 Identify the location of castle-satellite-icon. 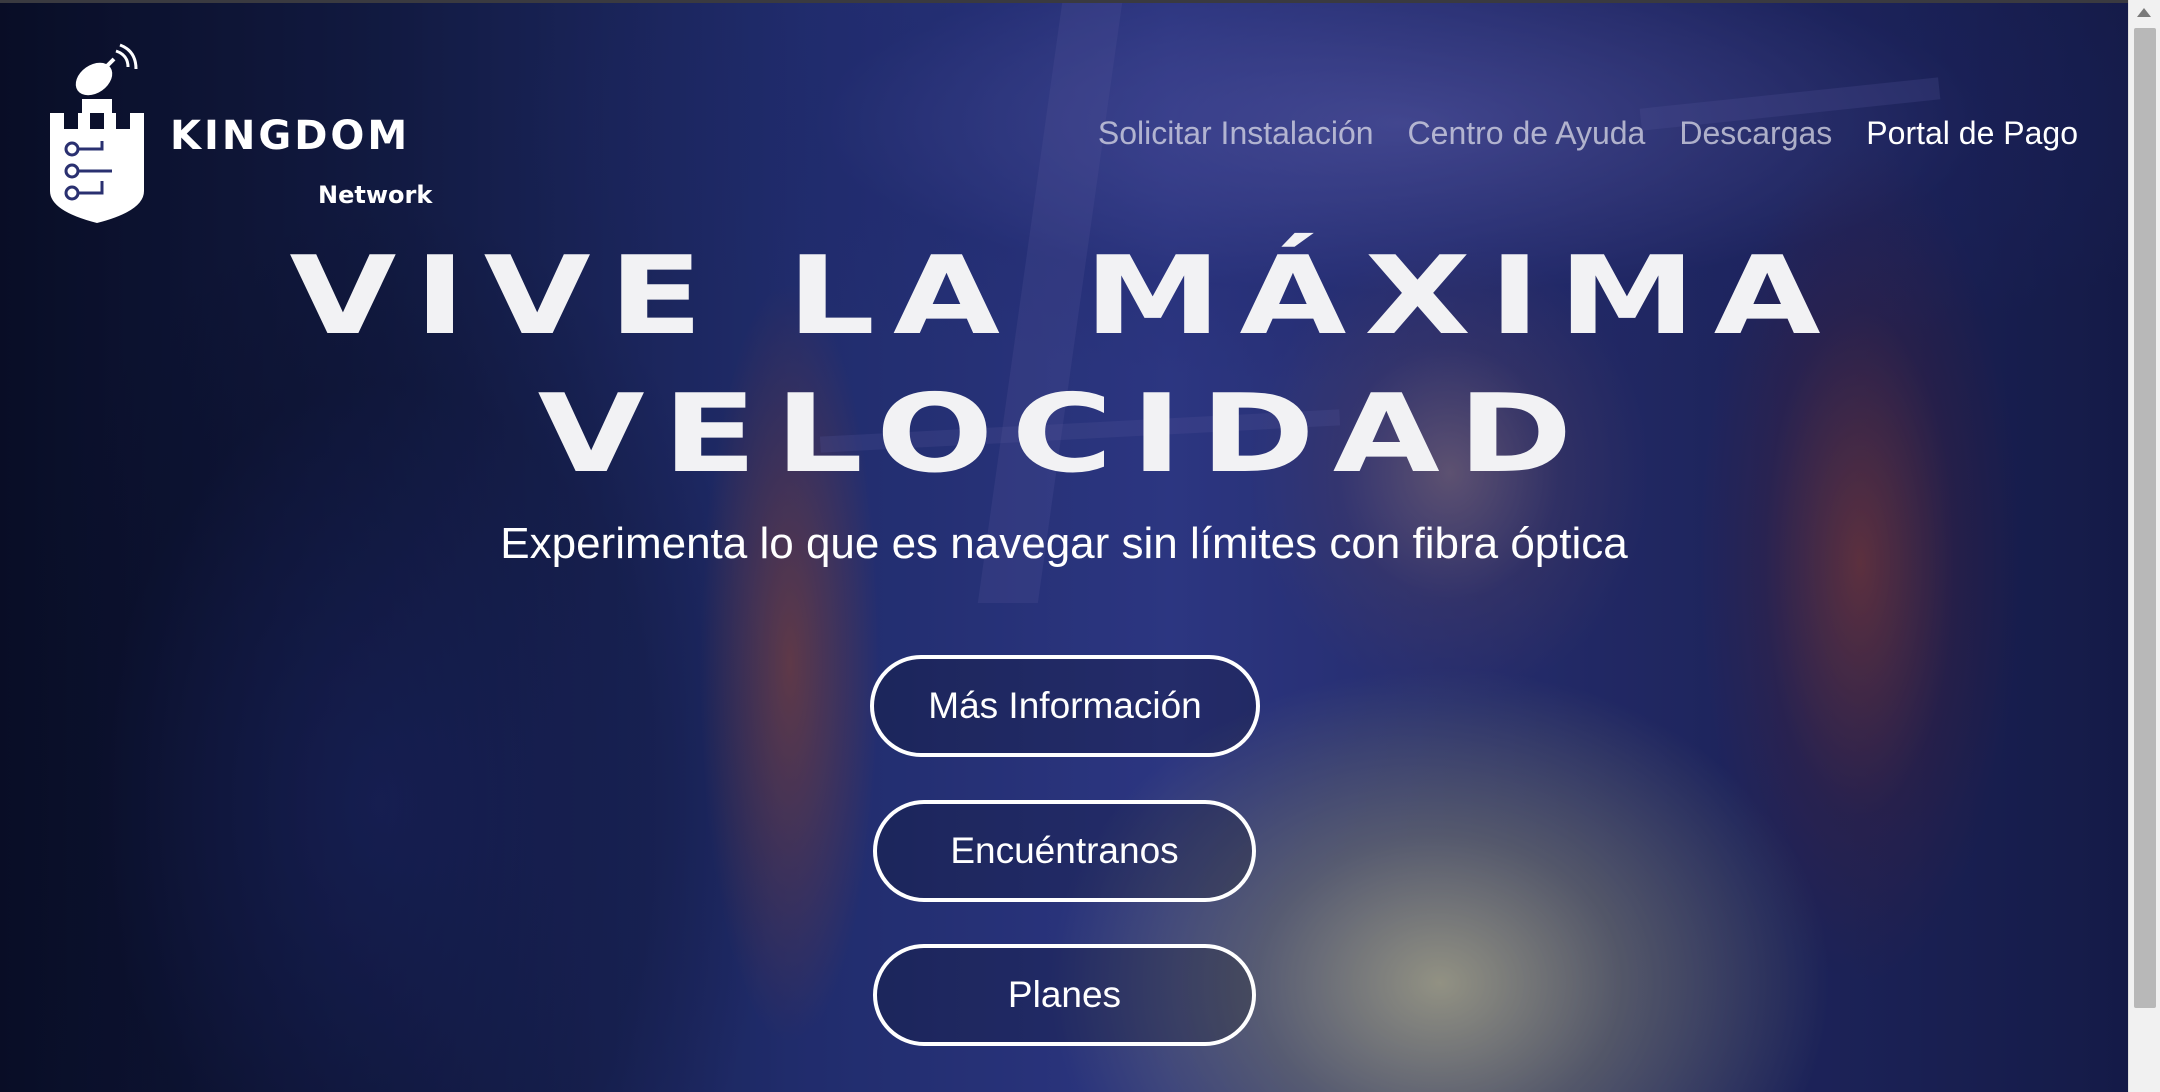
(97, 133).